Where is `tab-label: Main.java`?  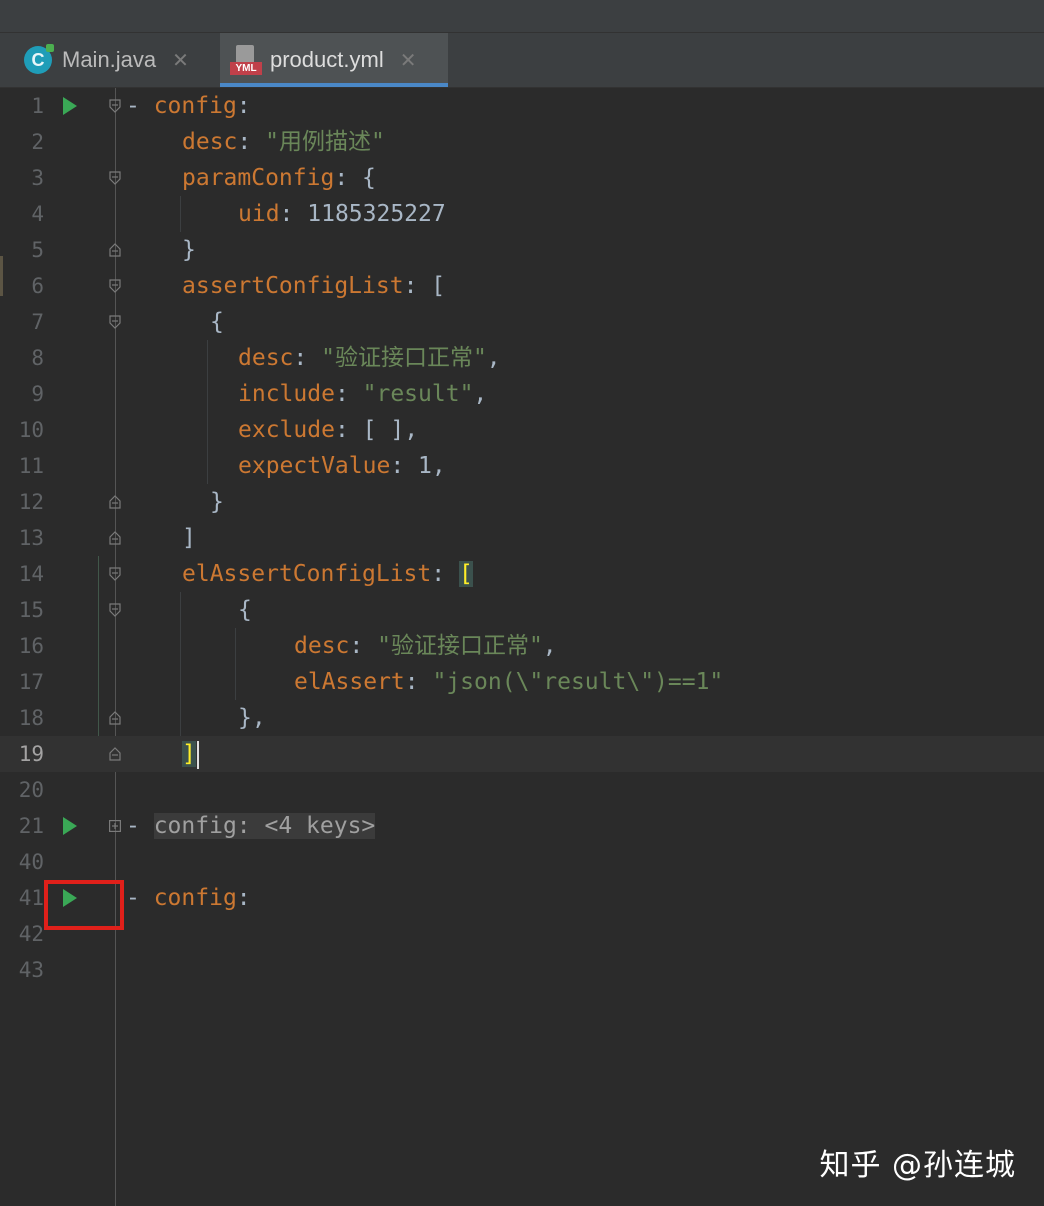
tab-label: Main.java is located at coordinates (109, 59).